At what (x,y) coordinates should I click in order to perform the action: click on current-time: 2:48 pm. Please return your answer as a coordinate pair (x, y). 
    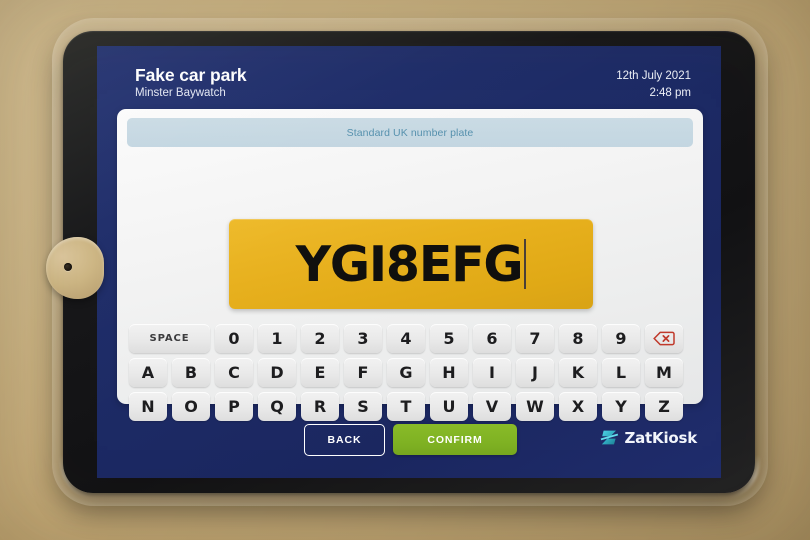
    Looking at the image, I should click on (670, 92).